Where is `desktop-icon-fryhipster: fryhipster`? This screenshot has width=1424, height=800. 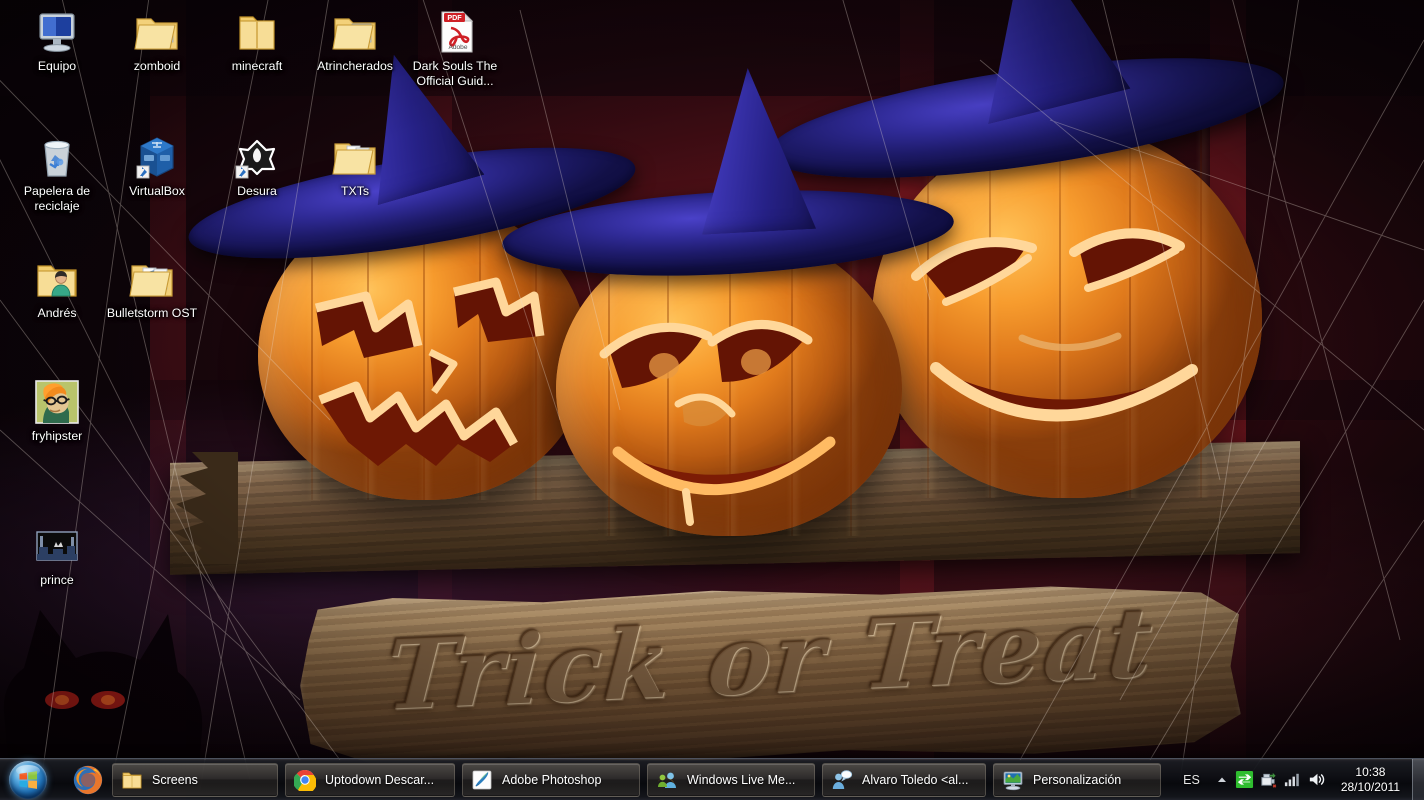
desktop-icon-fryhipster: fryhipster is located at coordinates (57, 411).